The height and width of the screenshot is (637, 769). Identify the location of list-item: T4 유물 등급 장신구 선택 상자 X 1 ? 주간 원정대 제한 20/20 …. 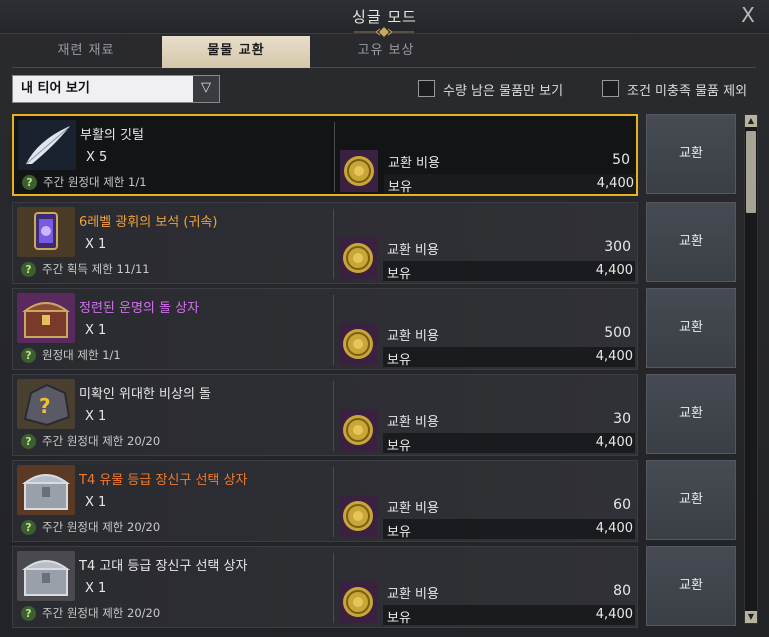
(376, 501).